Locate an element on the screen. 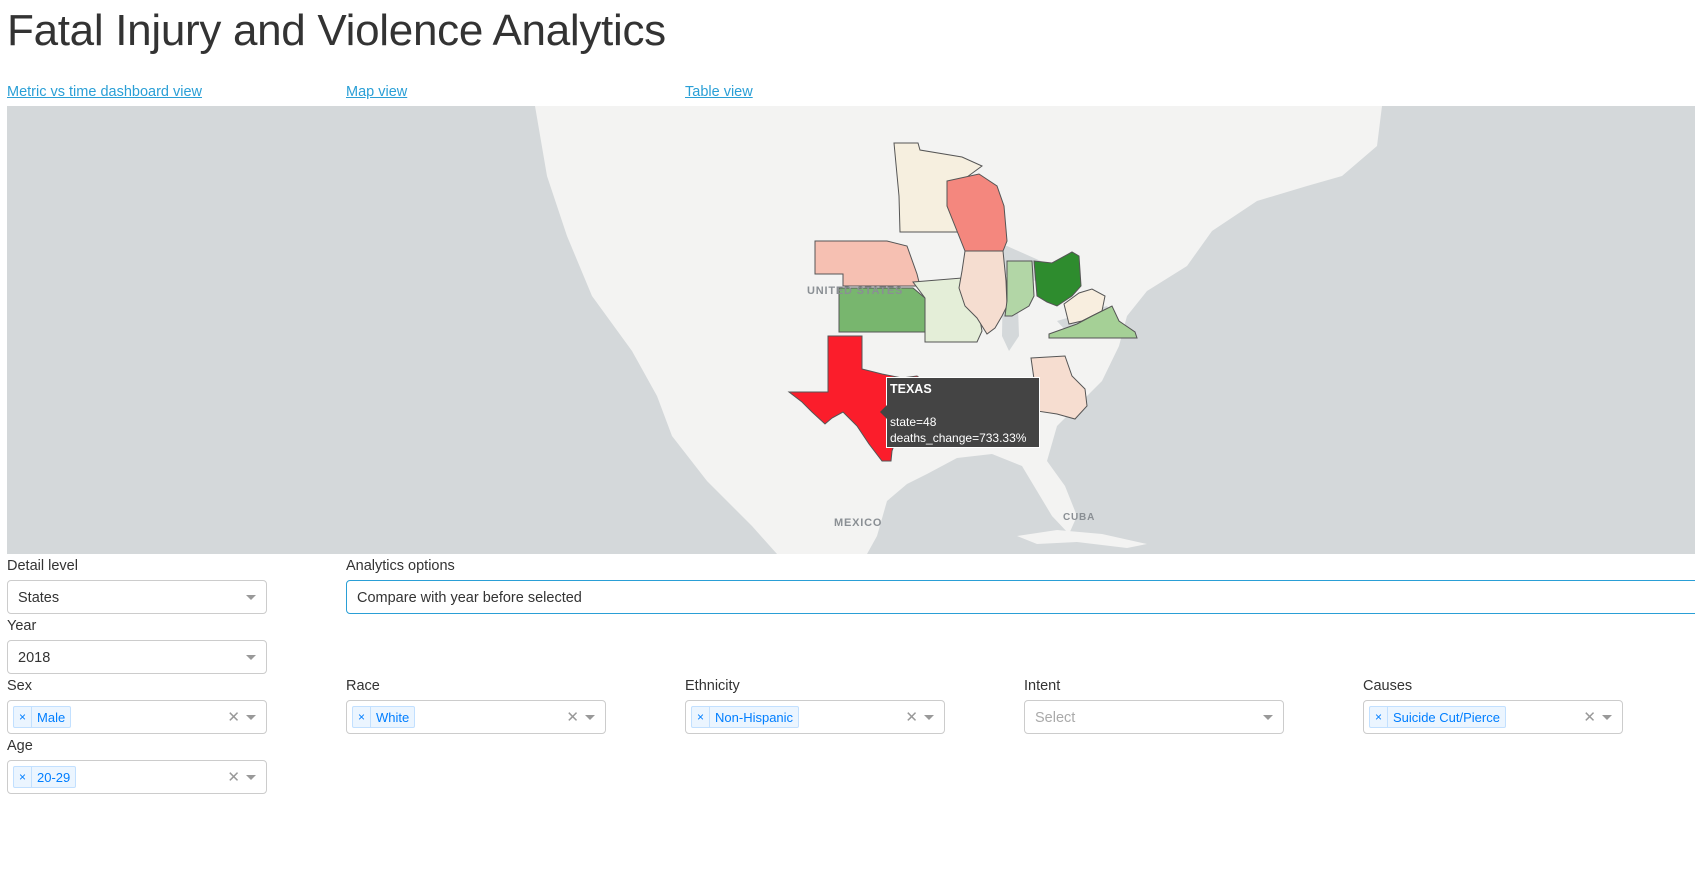 This screenshot has width=1695, height=884. age-tag: × 20-29 is located at coordinates (45, 777).